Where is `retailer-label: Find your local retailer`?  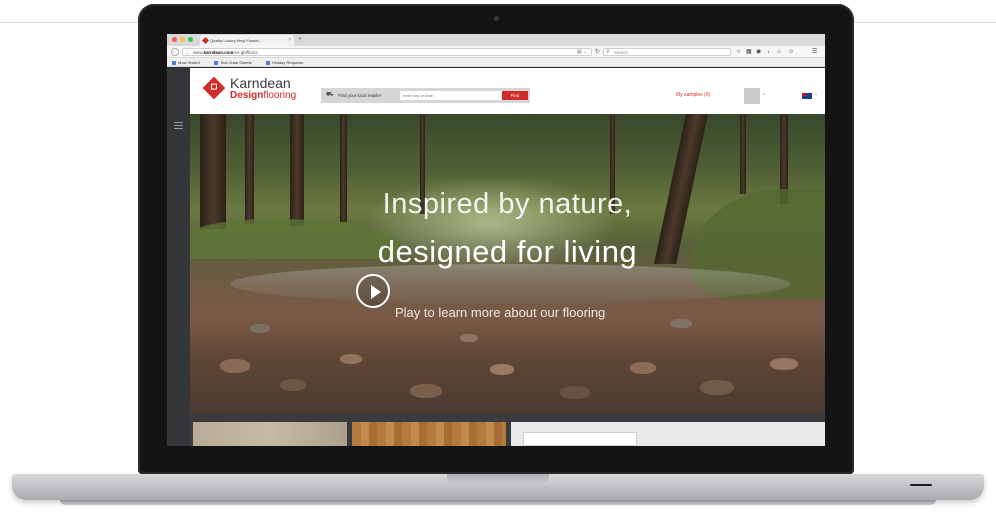
retailer-label: Find your local retailer is located at coordinates (360, 95).